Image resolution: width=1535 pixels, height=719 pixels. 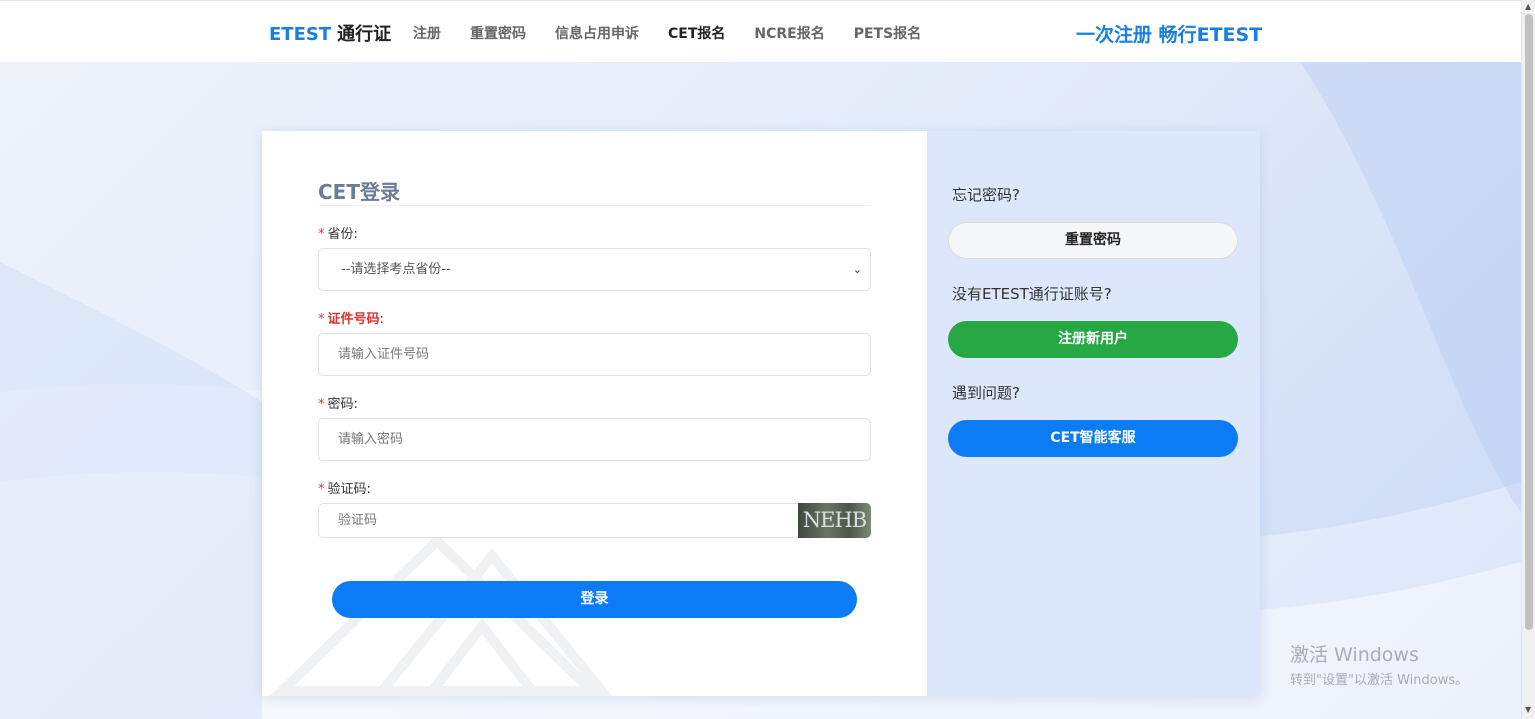 I want to click on brand-secondary: 通行证, so click(x=364, y=34).